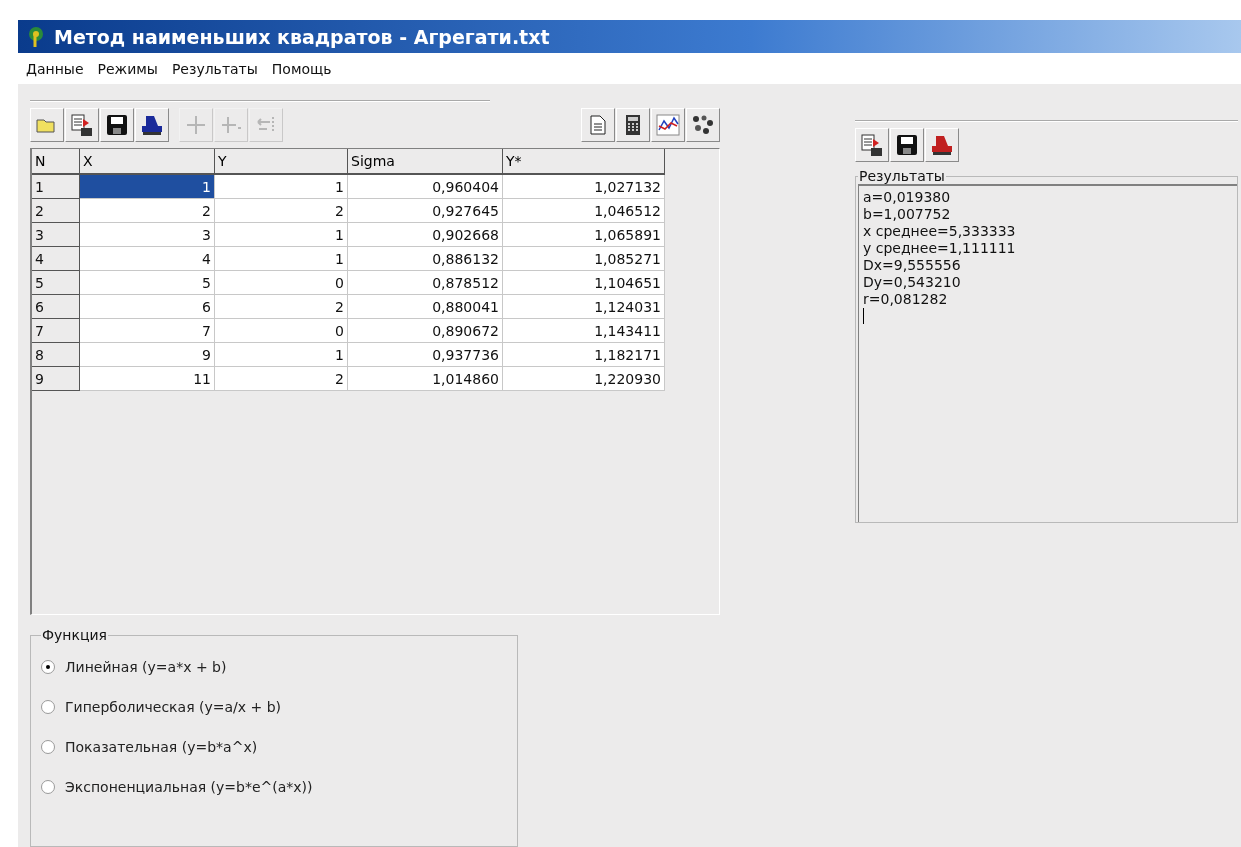  Describe the element at coordinates (281, 162) in the screenshot. I see `column-header: Y` at that location.